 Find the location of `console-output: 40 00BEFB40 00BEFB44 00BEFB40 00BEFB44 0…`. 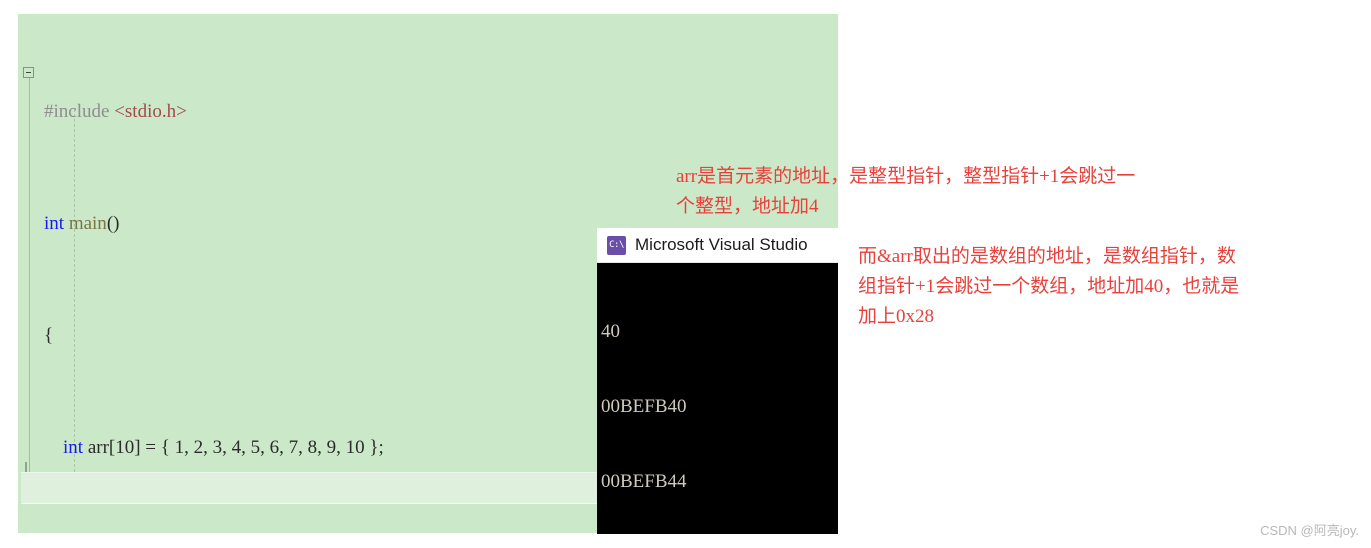

console-output: 40 00BEFB40 00BEFB44 00BEFB40 00BEFB44 0… is located at coordinates (717, 398).